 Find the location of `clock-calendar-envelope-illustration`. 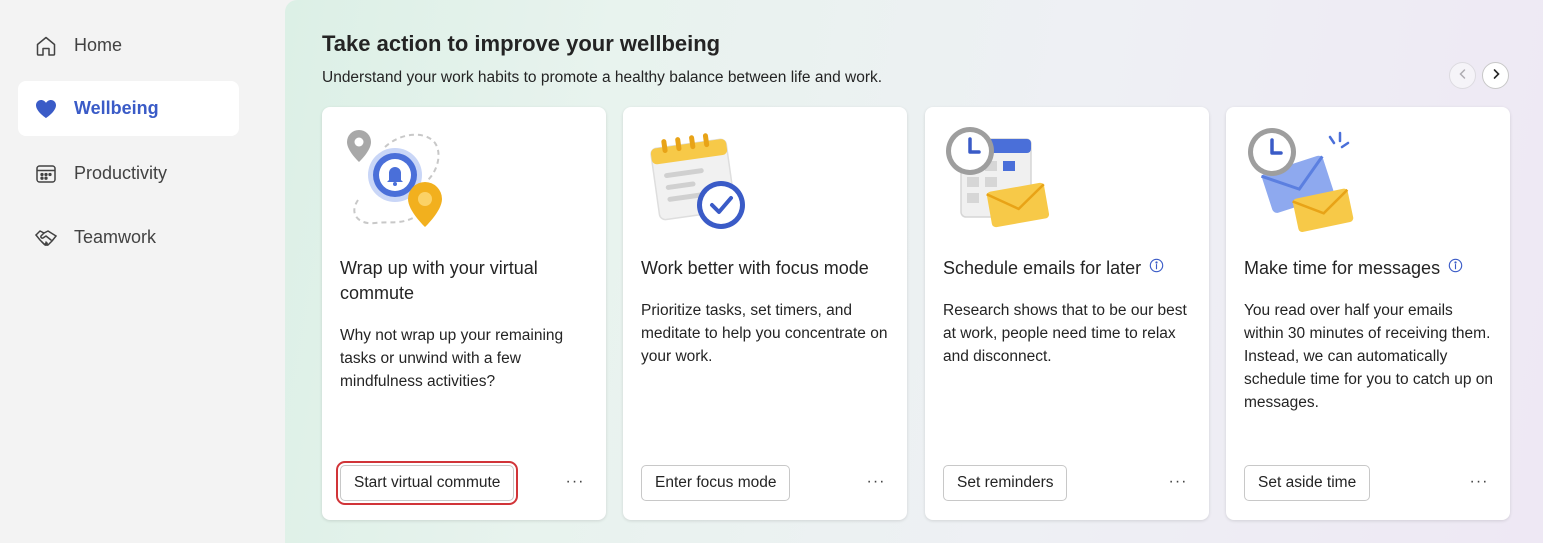

clock-calendar-envelope-illustration is located at coordinates (998, 180).